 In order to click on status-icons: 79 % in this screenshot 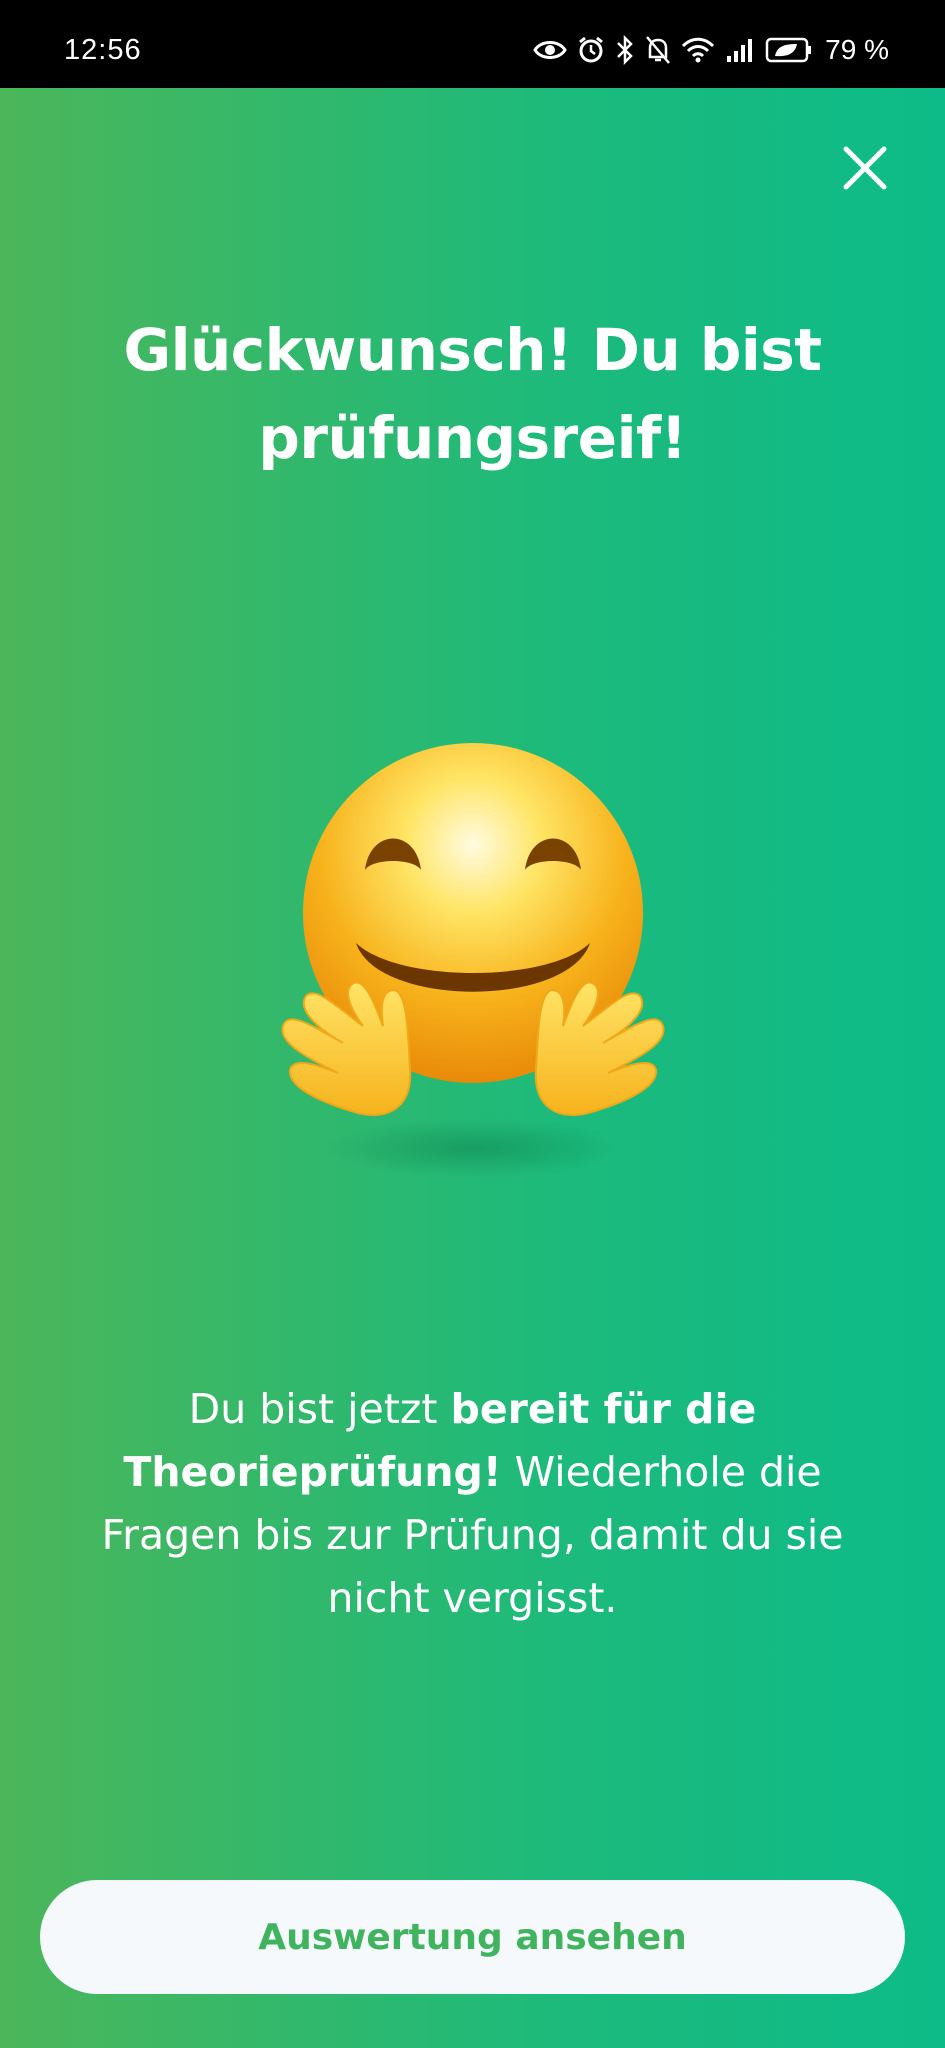, I will do `click(711, 50)`.